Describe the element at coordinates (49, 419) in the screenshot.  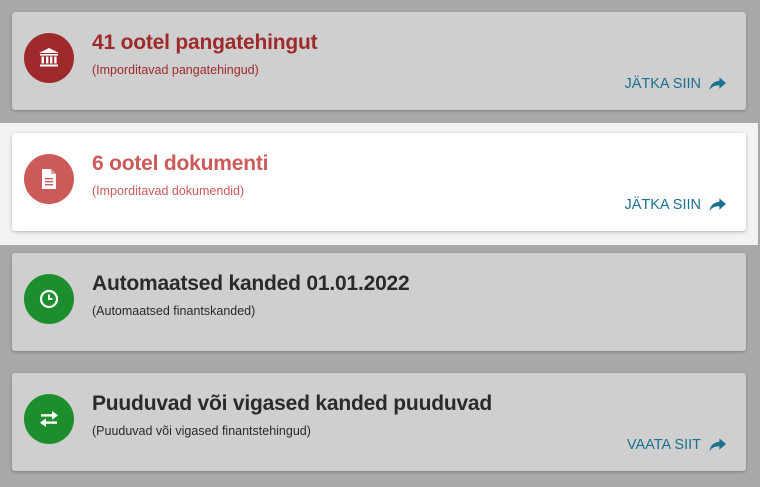
I see `transfer-icon` at that location.